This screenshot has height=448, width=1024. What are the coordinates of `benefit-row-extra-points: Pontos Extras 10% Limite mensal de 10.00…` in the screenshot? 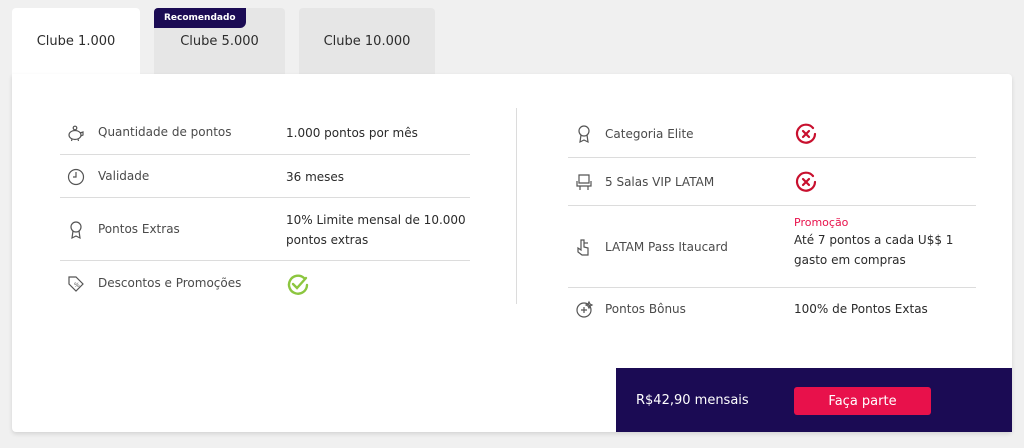 It's located at (265, 229).